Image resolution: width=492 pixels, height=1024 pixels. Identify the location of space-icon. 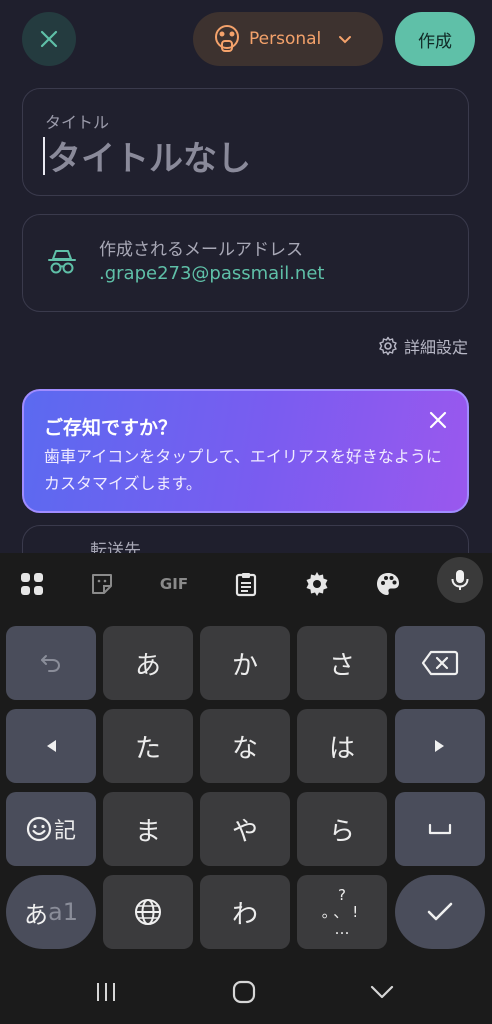
(440, 829).